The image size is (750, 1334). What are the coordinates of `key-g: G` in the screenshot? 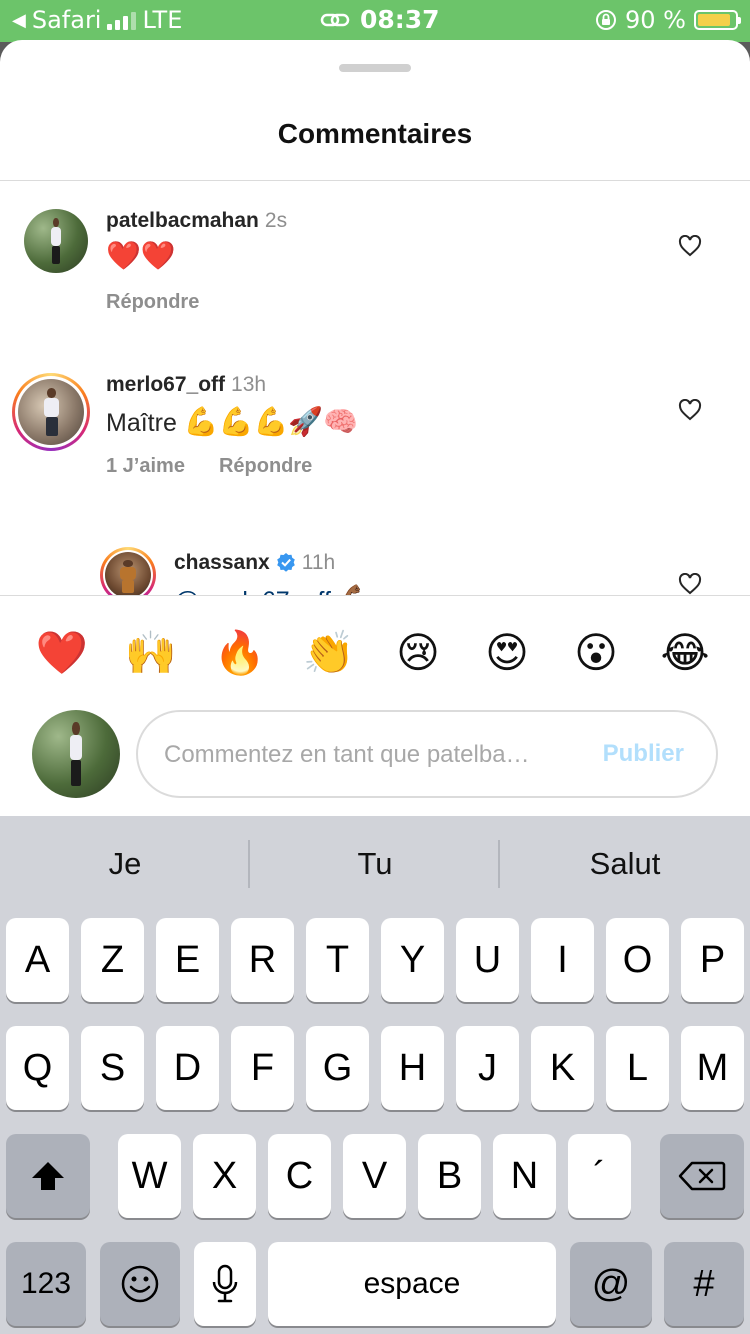 It's located at (337, 1068).